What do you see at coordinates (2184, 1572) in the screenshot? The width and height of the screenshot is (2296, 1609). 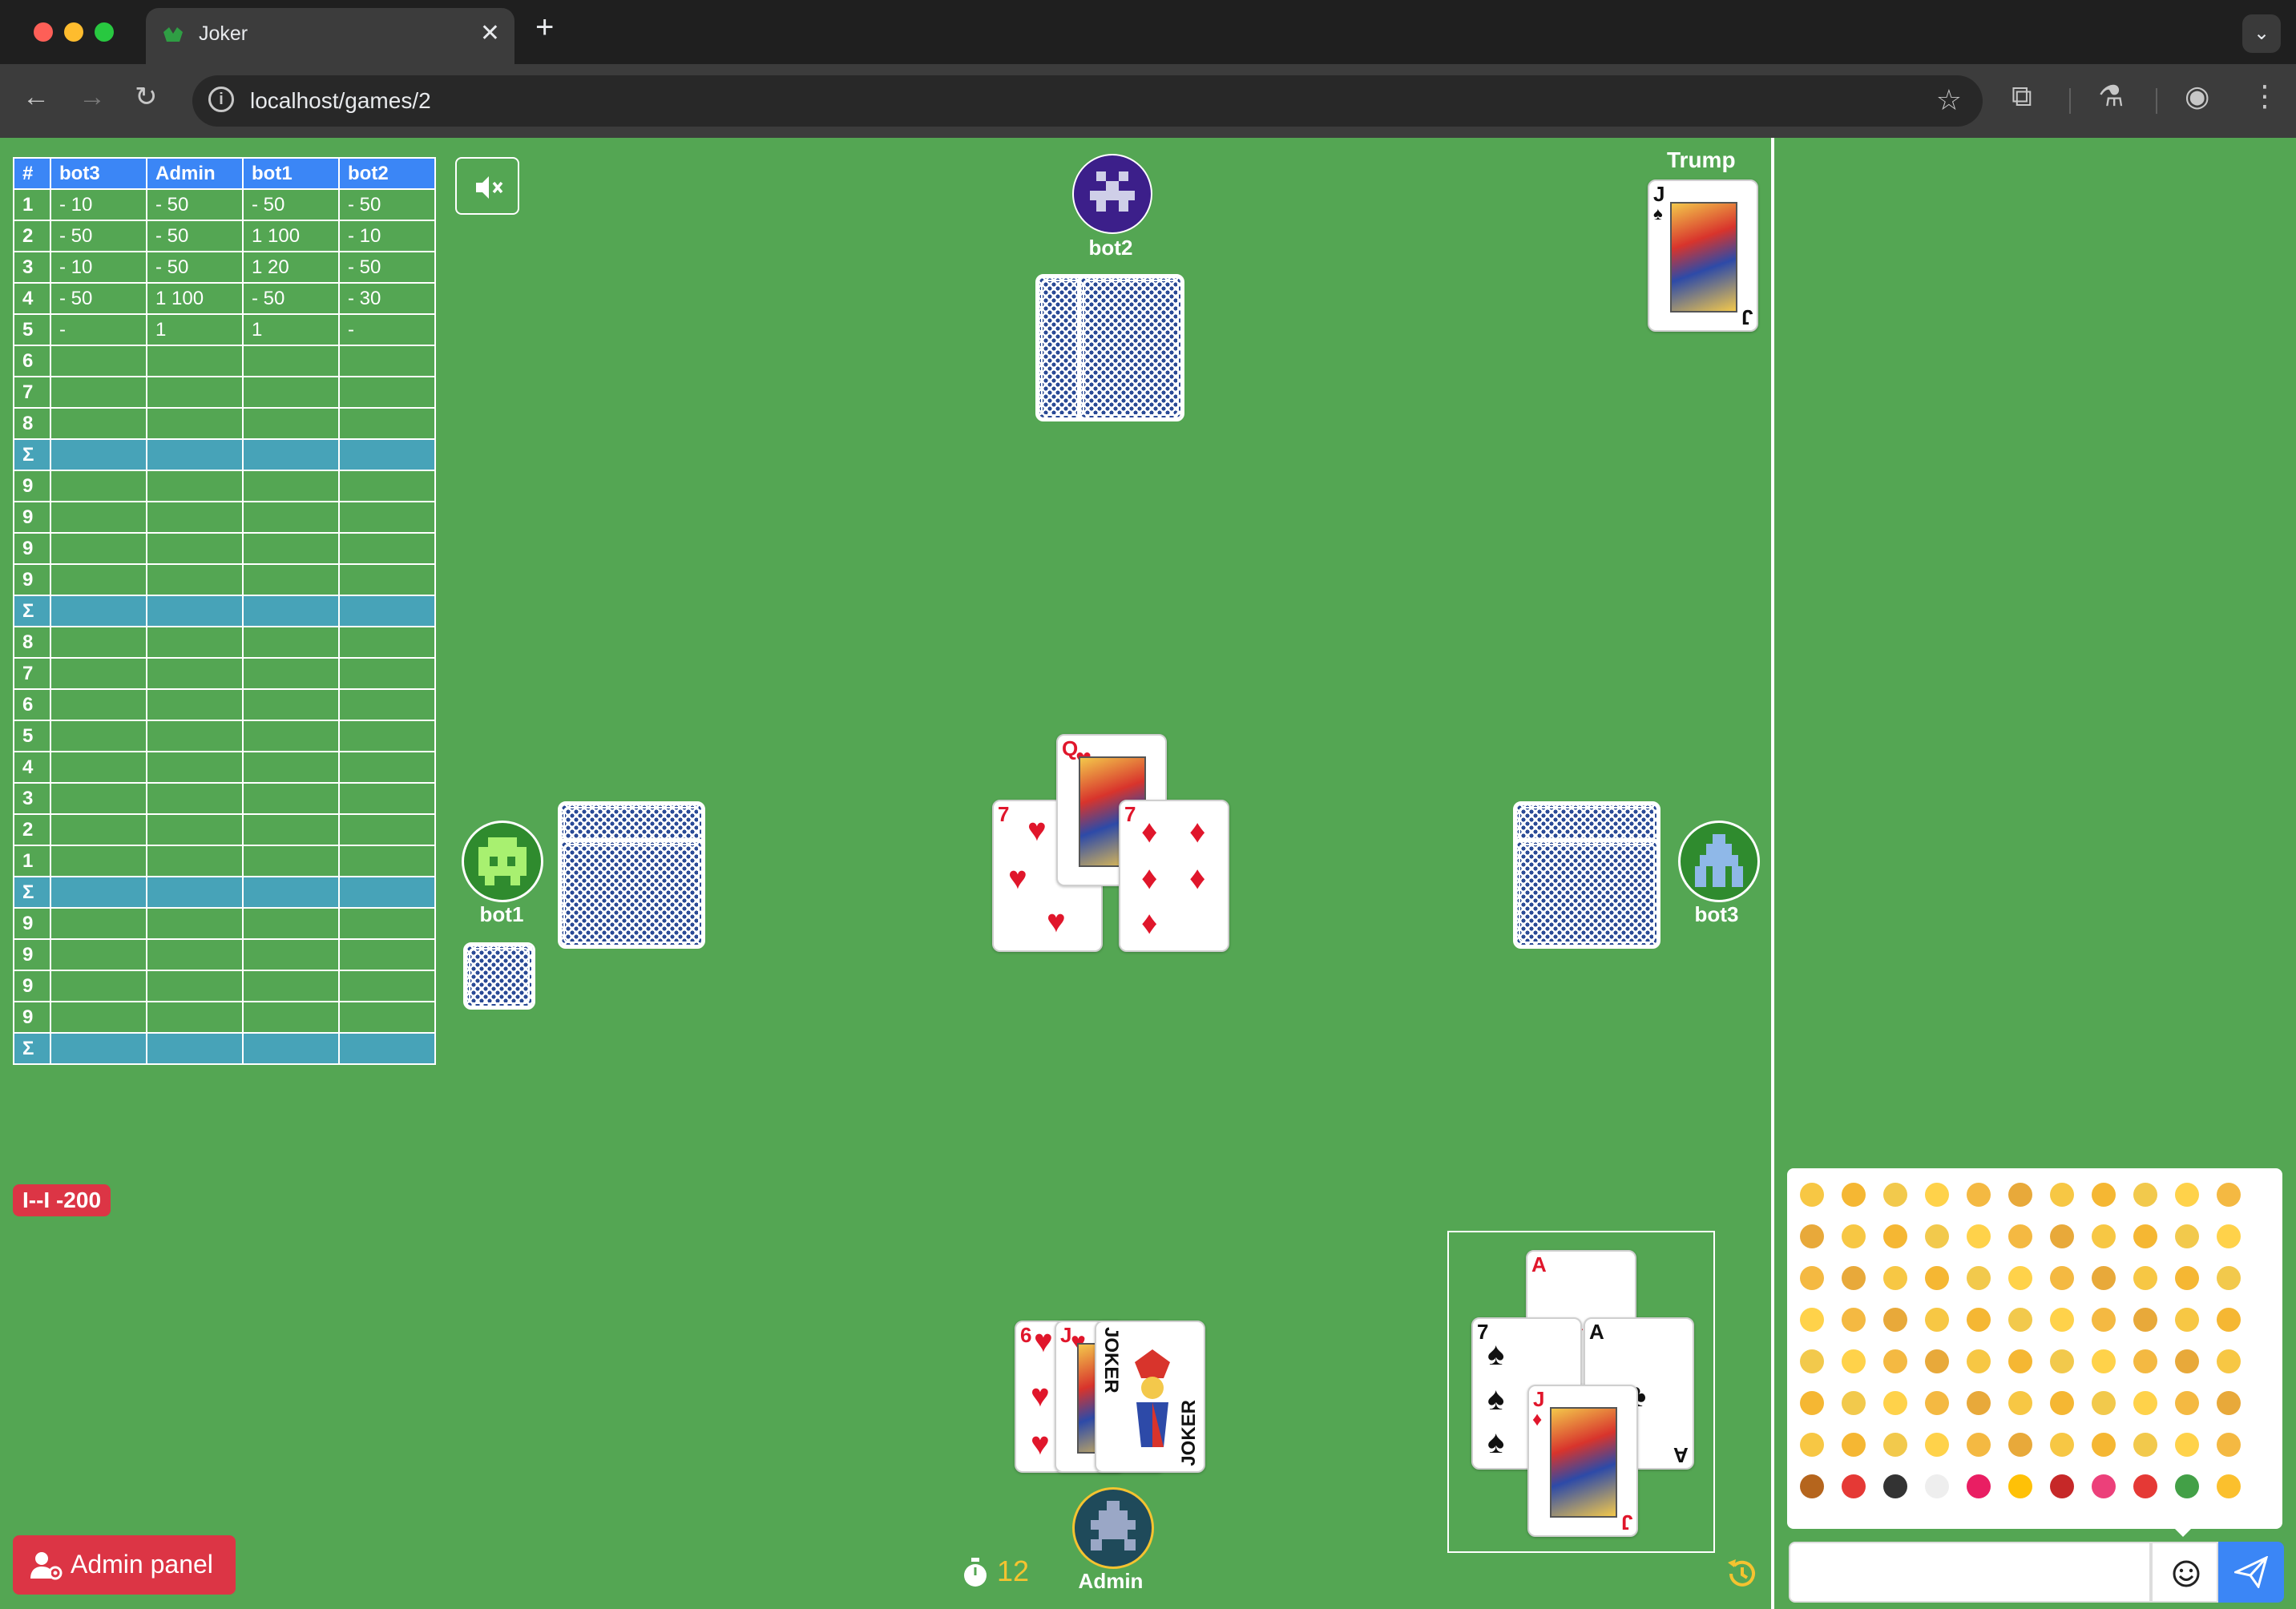 I see `emoji-toggle-button` at bounding box center [2184, 1572].